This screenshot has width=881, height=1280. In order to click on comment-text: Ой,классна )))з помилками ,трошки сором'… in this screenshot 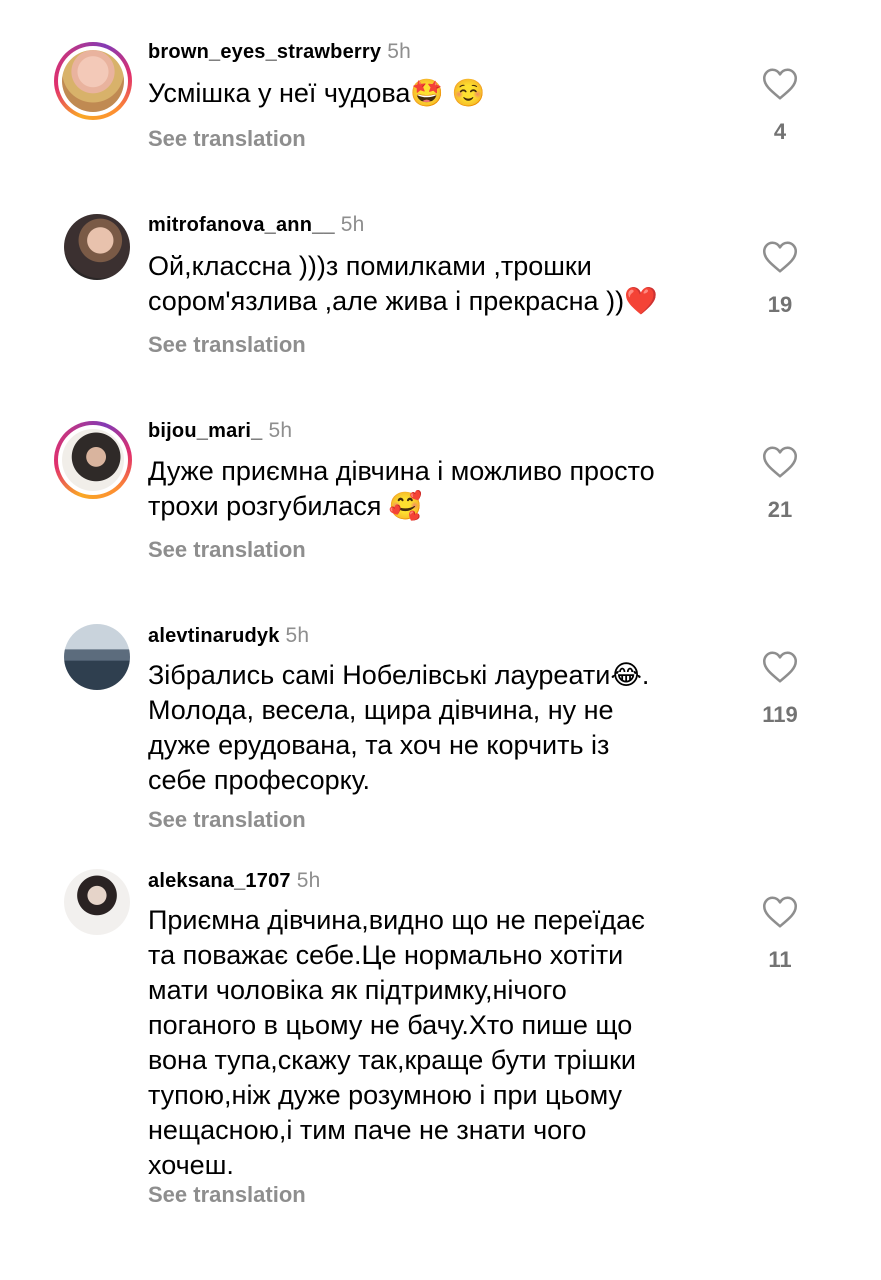, I will do `click(403, 283)`.